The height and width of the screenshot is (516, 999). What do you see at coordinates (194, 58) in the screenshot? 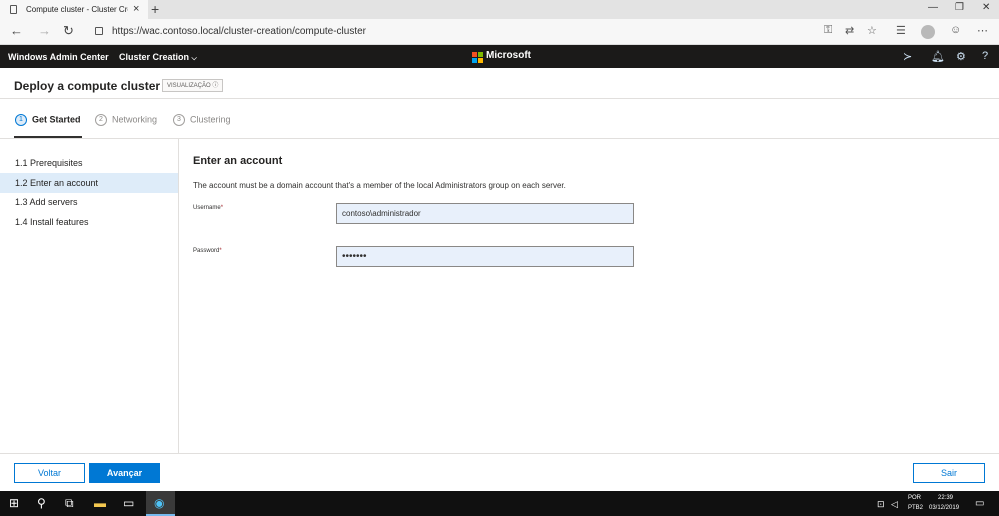
I see `chevron-down-icon: ⌵` at bounding box center [194, 58].